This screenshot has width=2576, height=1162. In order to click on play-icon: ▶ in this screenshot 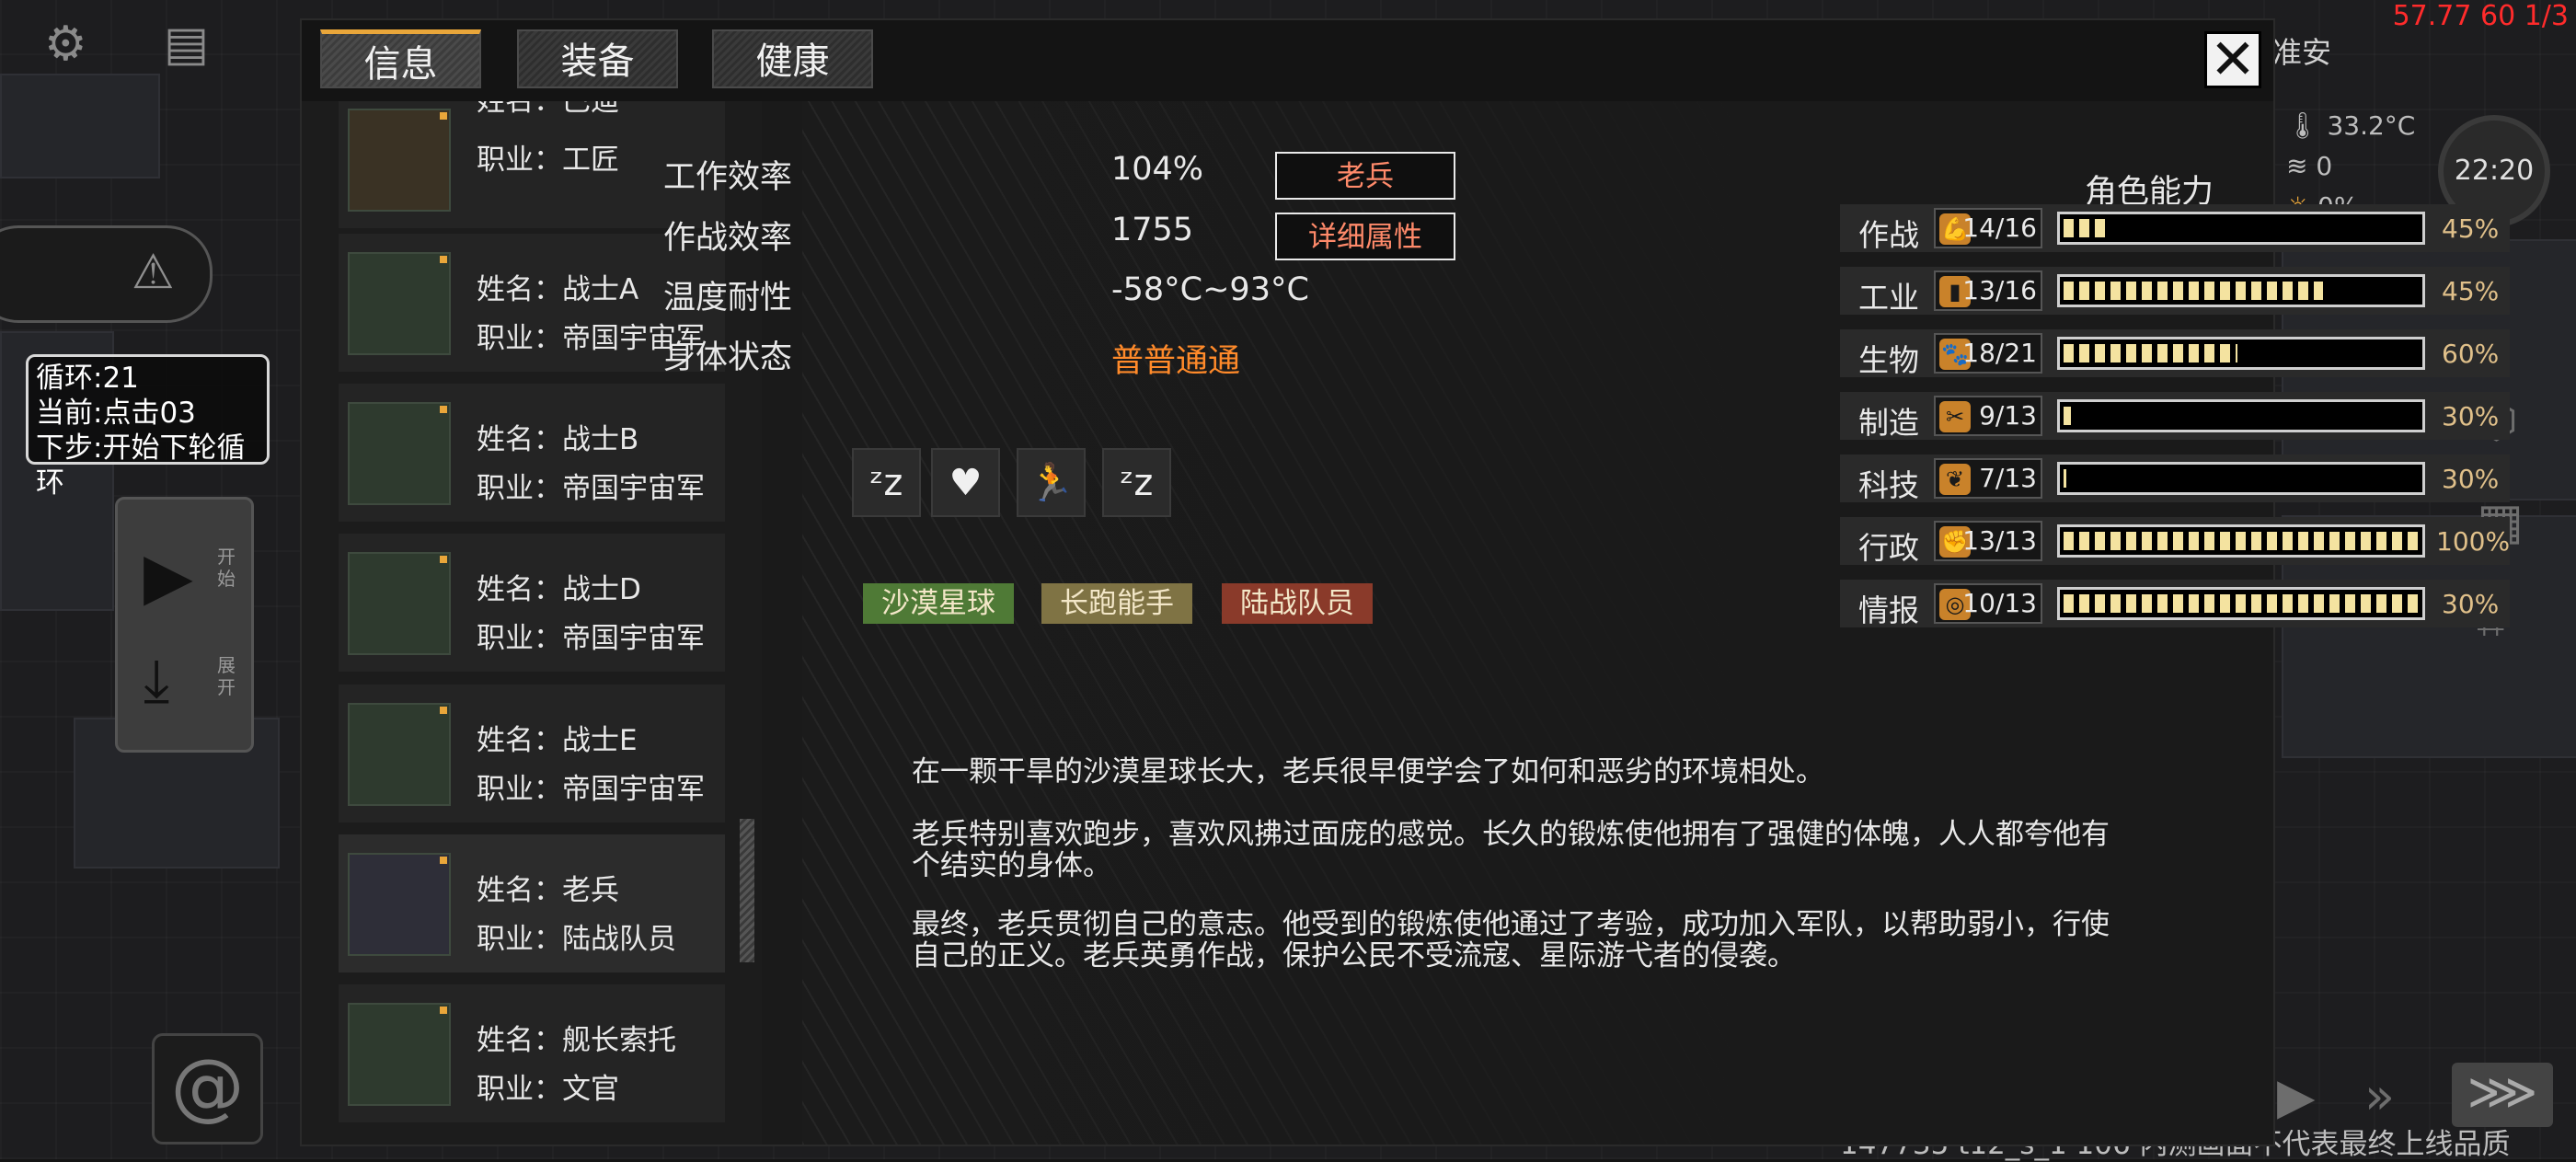, I will do `click(168, 576)`.